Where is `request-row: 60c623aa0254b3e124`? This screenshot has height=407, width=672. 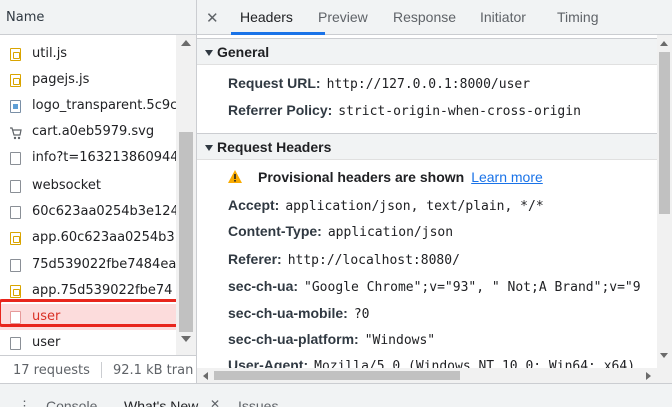
request-row: 60c623aa0254b3e124 is located at coordinates (88, 212).